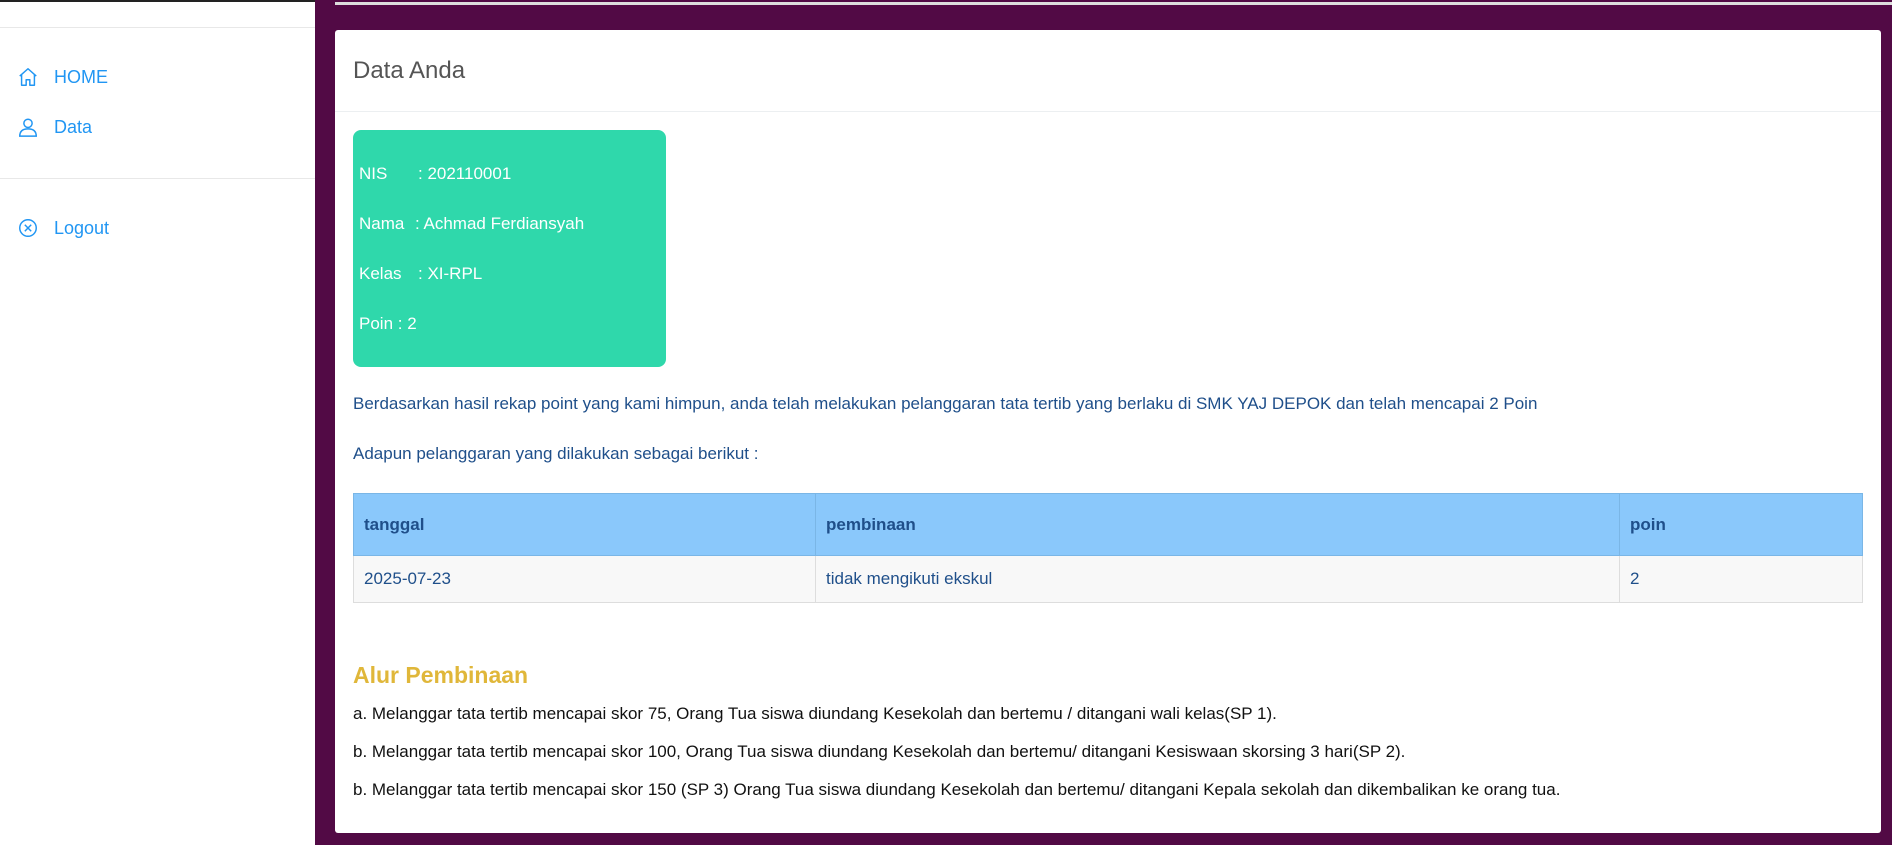  Describe the element at coordinates (380, 273) in the screenshot. I see `kelas-label: Kelas` at that location.